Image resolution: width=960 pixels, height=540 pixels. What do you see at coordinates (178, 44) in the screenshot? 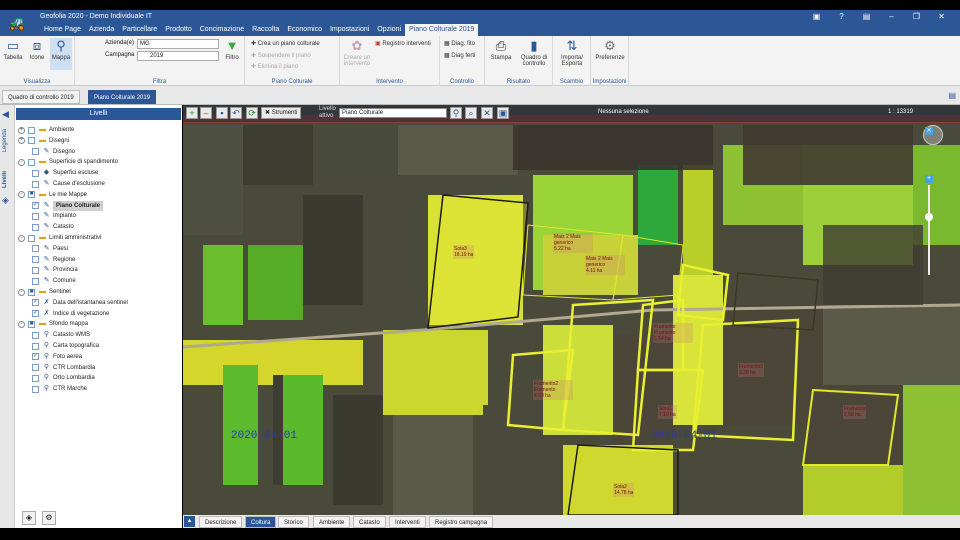
I see `azienda-input: MG` at bounding box center [178, 44].